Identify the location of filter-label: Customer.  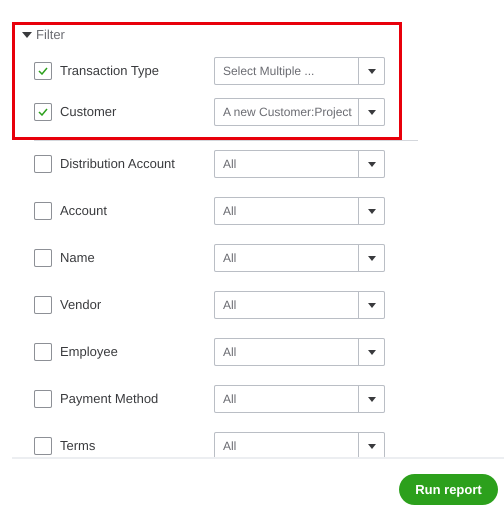
(89, 112).